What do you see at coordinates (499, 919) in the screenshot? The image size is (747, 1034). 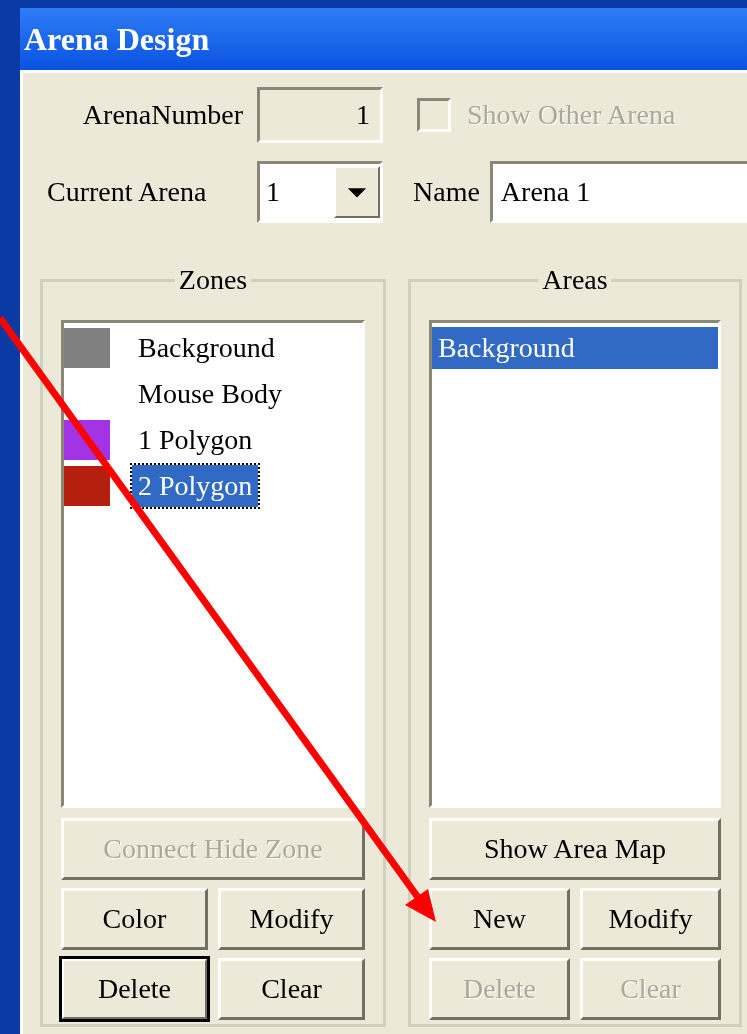 I see `dialog-button: New` at bounding box center [499, 919].